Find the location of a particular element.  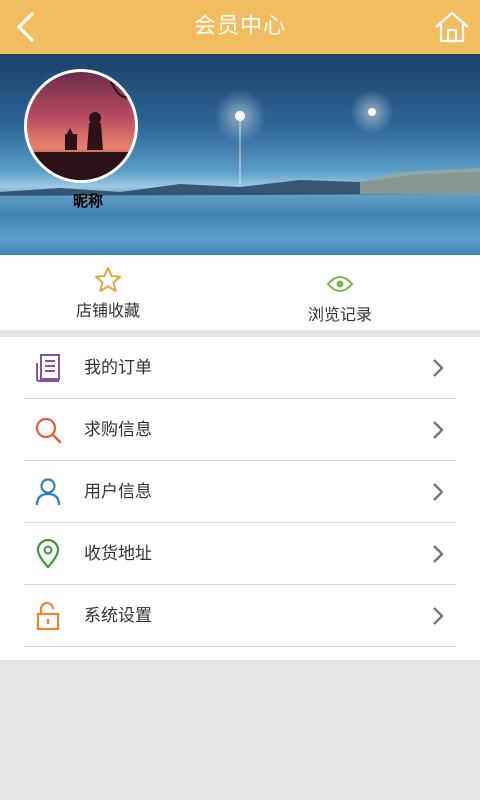

star-icon is located at coordinates (108, 279).